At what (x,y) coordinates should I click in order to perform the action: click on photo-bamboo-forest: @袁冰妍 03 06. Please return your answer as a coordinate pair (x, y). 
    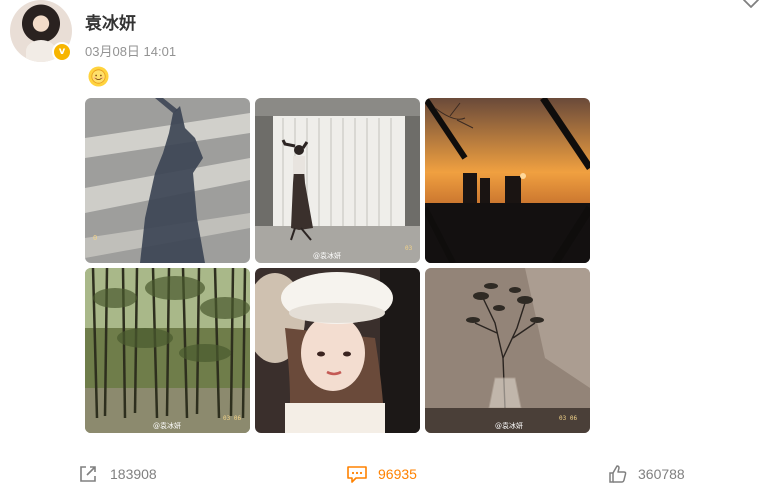
    Looking at the image, I should click on (167, 350).